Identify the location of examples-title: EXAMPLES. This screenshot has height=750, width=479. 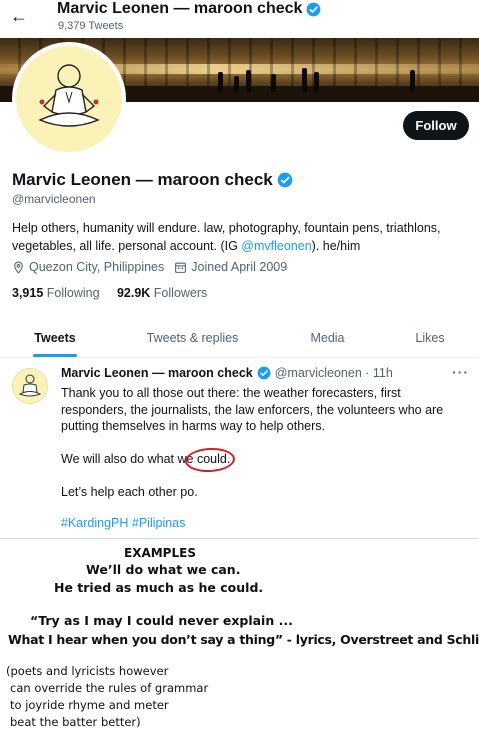
(160, 553).